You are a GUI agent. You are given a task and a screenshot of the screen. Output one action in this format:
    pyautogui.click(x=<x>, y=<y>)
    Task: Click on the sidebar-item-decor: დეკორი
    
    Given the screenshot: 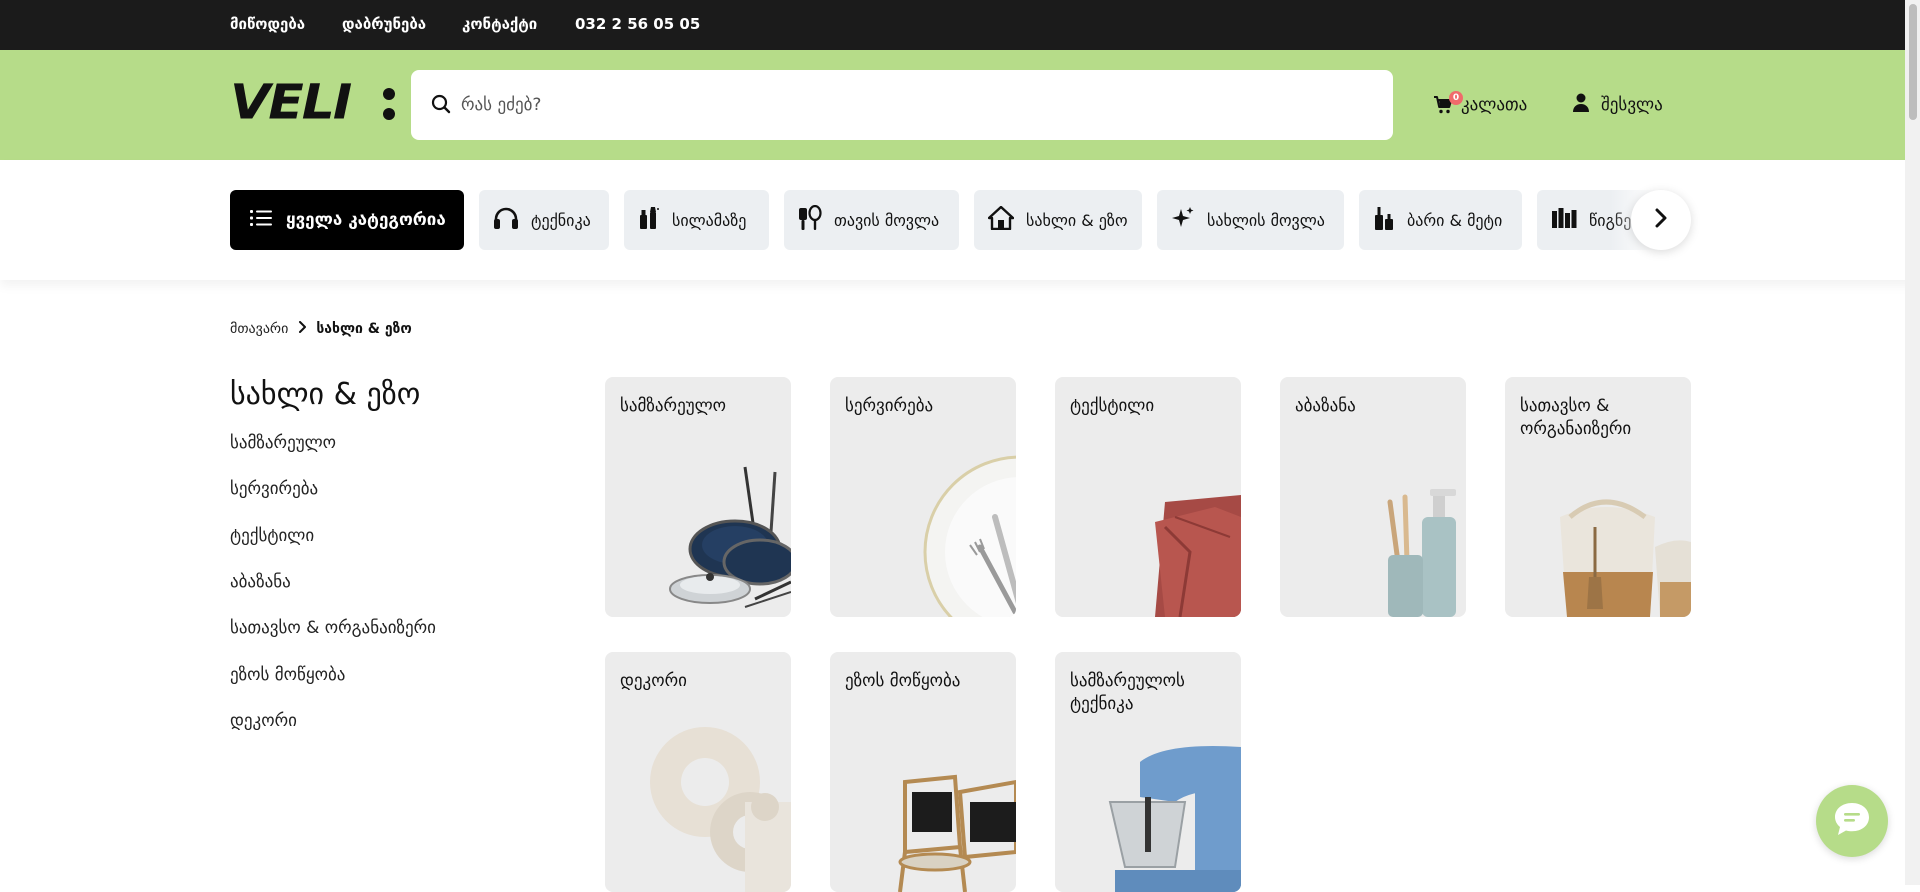 What is the action you would take?
    pyautogui.click(x=263, y=721)
    